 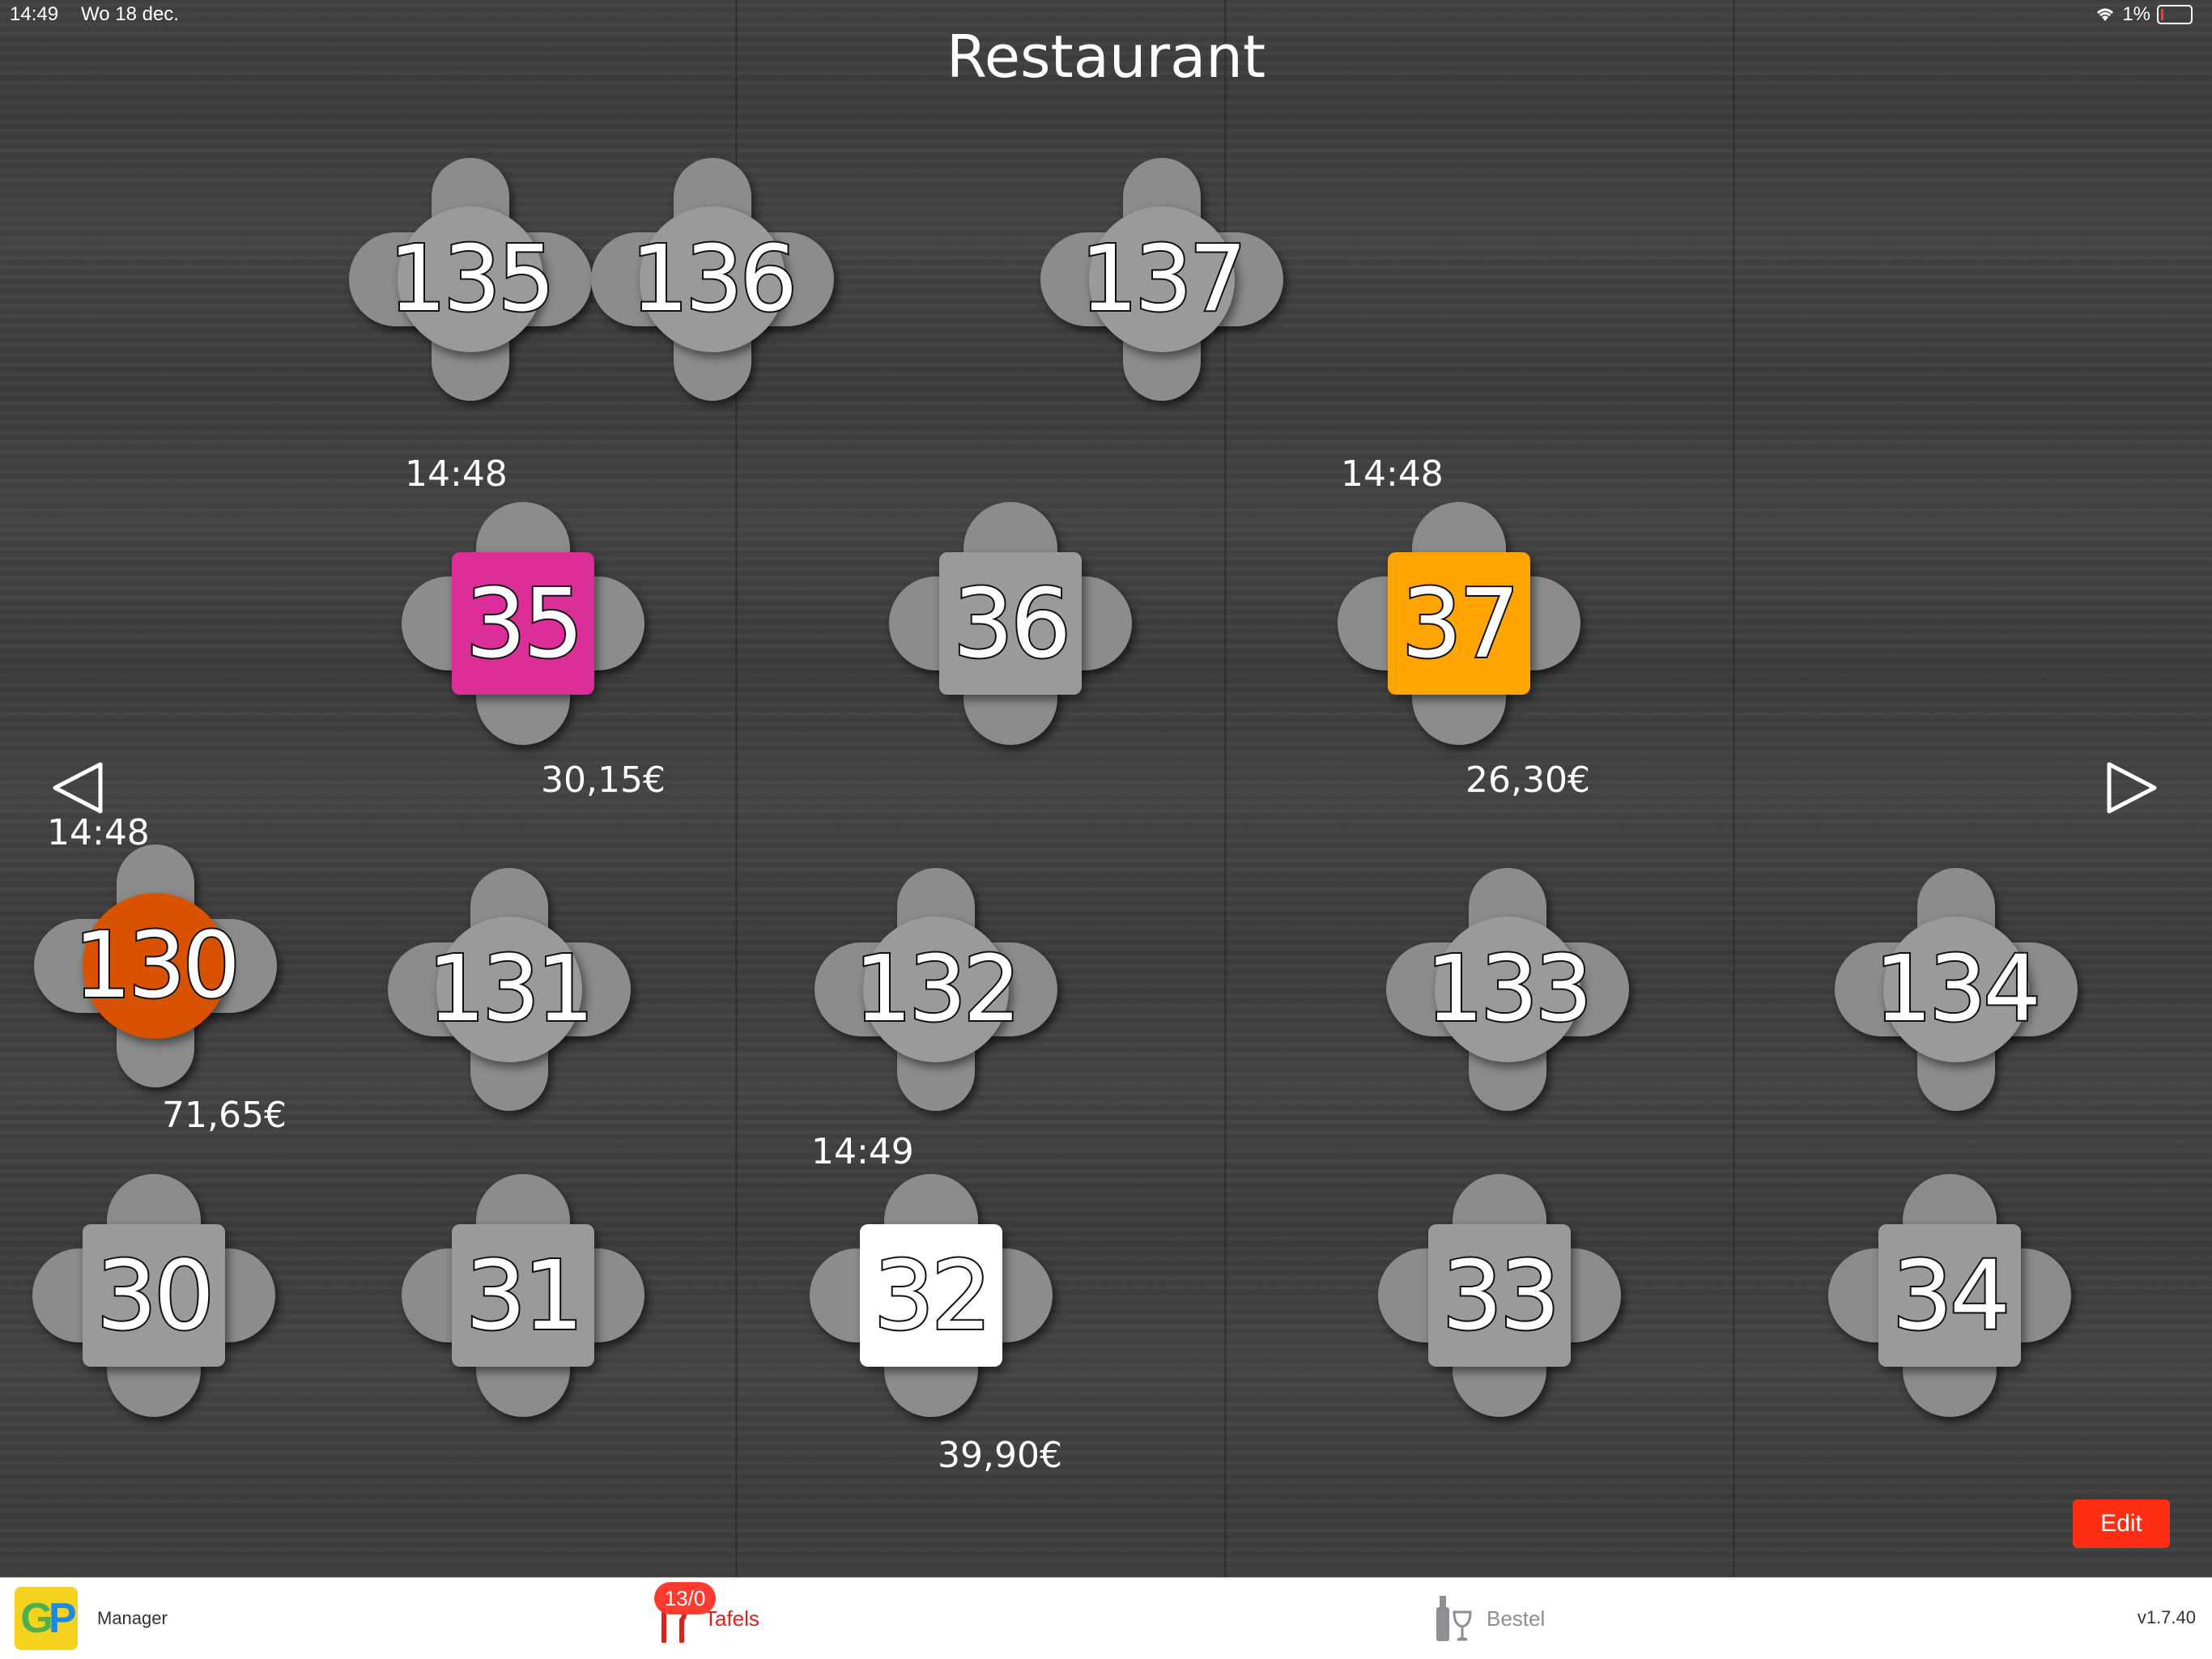 What do you see at coordinates (2166, 1617) in the screenshot?
I see `version-label: v1.7.40` at bounding box center [2166, 1617].